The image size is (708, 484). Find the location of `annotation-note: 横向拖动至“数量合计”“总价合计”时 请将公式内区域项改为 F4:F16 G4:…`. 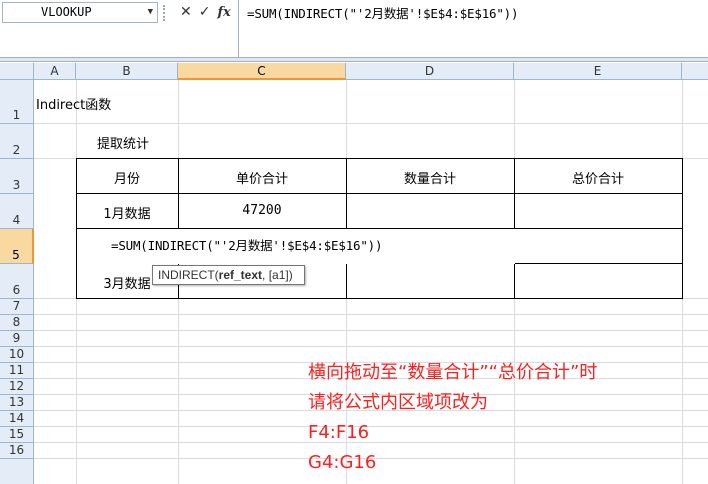

annotation-note: 横向拖动至“数量合计”“总价合计”时 请将公式内区域项改为 F4:F16 G4:… is located at coordinates (452, 418).